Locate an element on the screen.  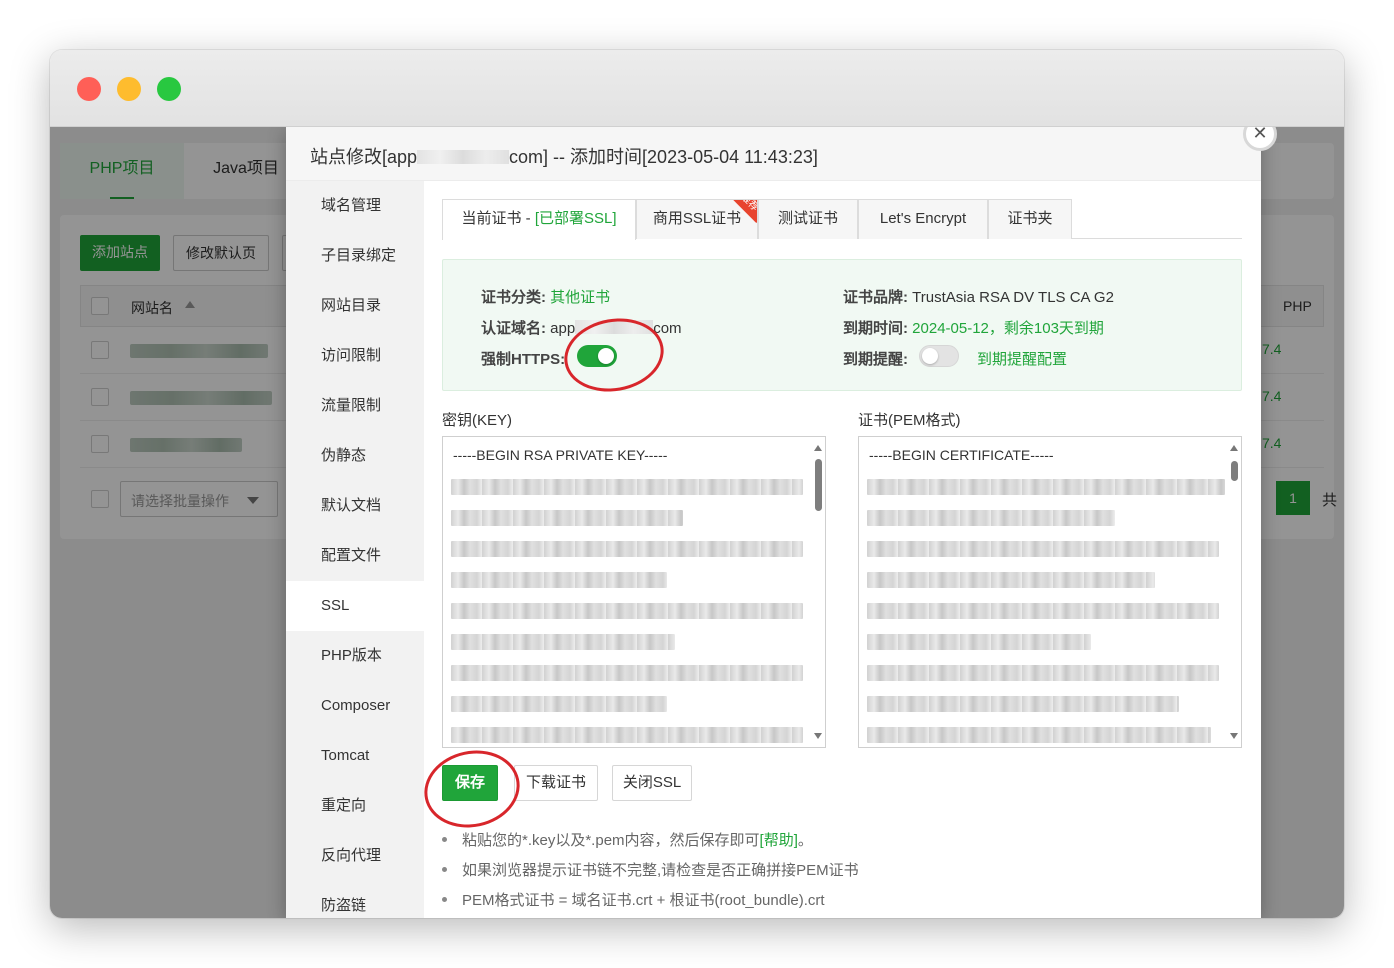
cert-first-line: -----BEGIN CERTIFICATE----- is located at coordinates (961, 455).